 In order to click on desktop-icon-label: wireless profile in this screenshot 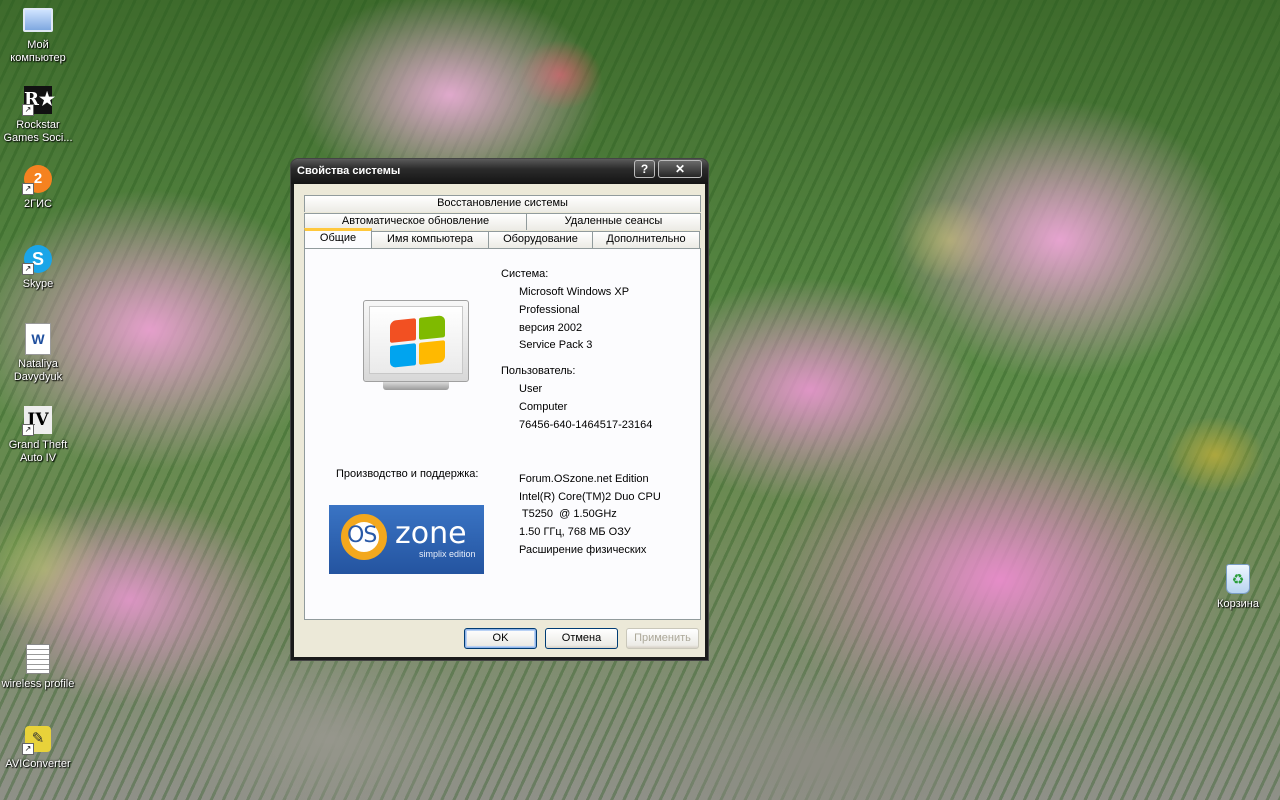, I will do `click(38, 684)`.